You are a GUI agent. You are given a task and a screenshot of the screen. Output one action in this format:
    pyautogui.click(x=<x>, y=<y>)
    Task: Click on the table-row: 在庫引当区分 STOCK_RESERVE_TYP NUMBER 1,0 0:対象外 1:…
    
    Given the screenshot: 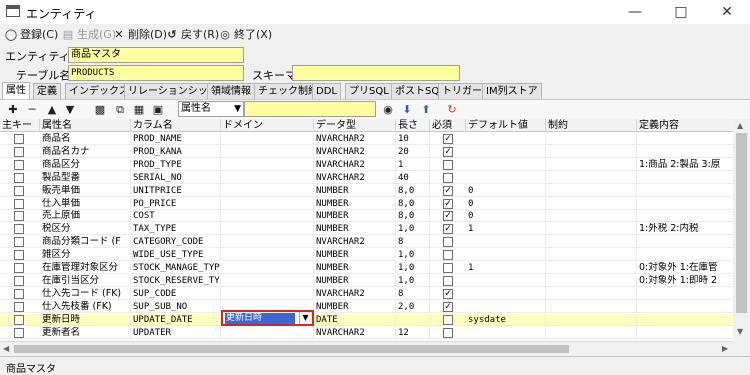 What is the action you would take?
    pyautogui.click(x=370, y=280)
    